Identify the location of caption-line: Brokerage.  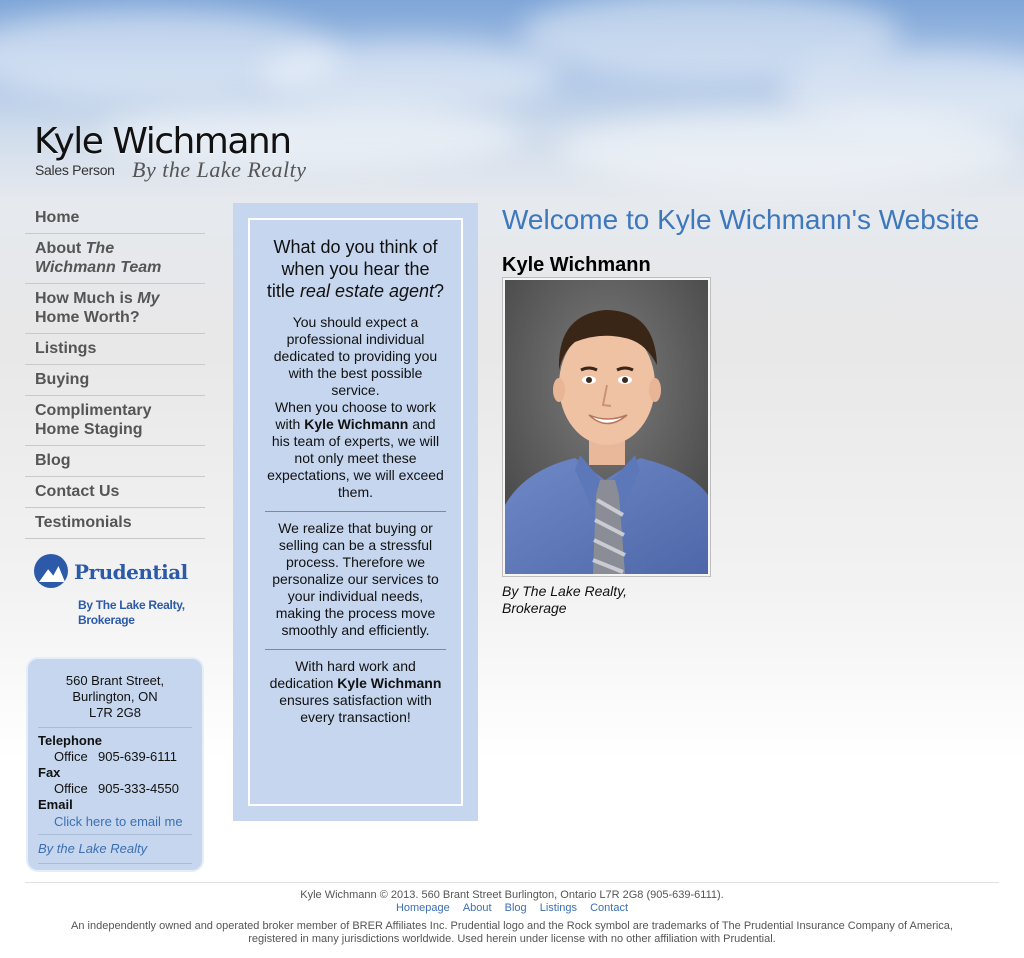
(534, 608).